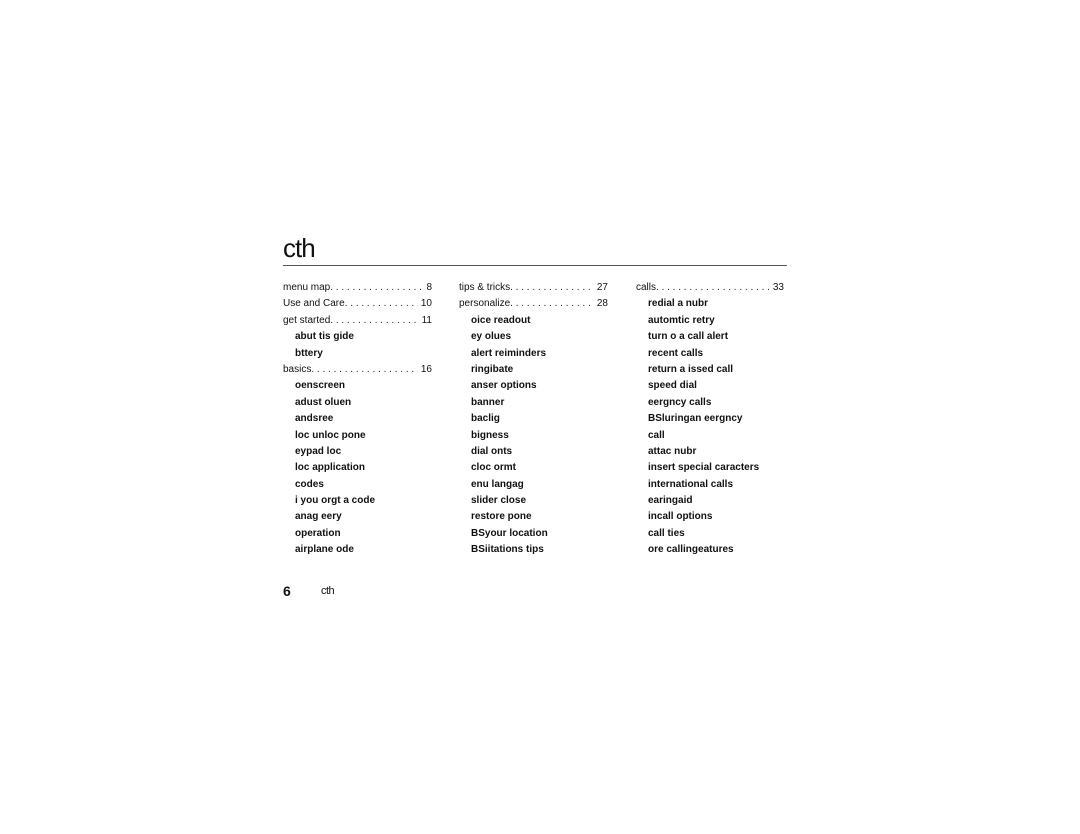 Image resolution: width=1080 pixels, height=834 pixels. What do you see at coordinates (535, 265) in the screenshot?
I see `title-rule` at bounding box center [535, 265].